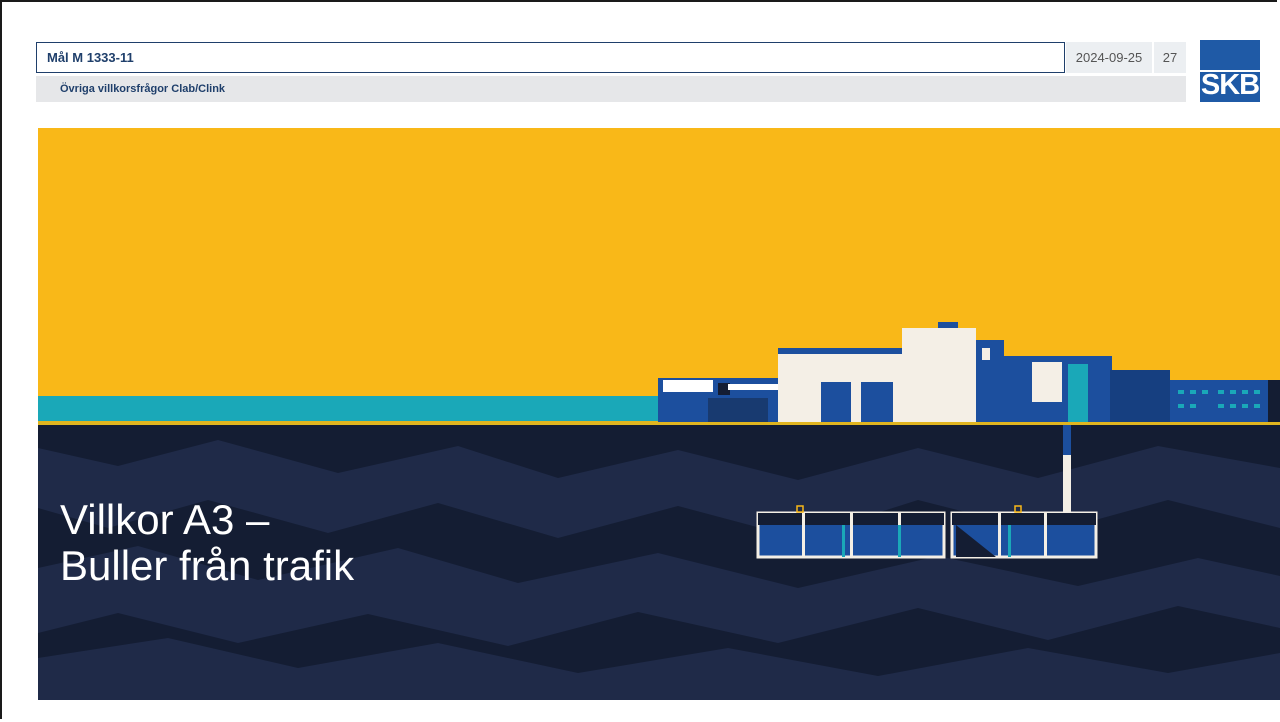  What do you see at coordinates (1230, 85) in the screenshot?
I see `skb-logo-text: SKB` at bounding box center [1230, 85].